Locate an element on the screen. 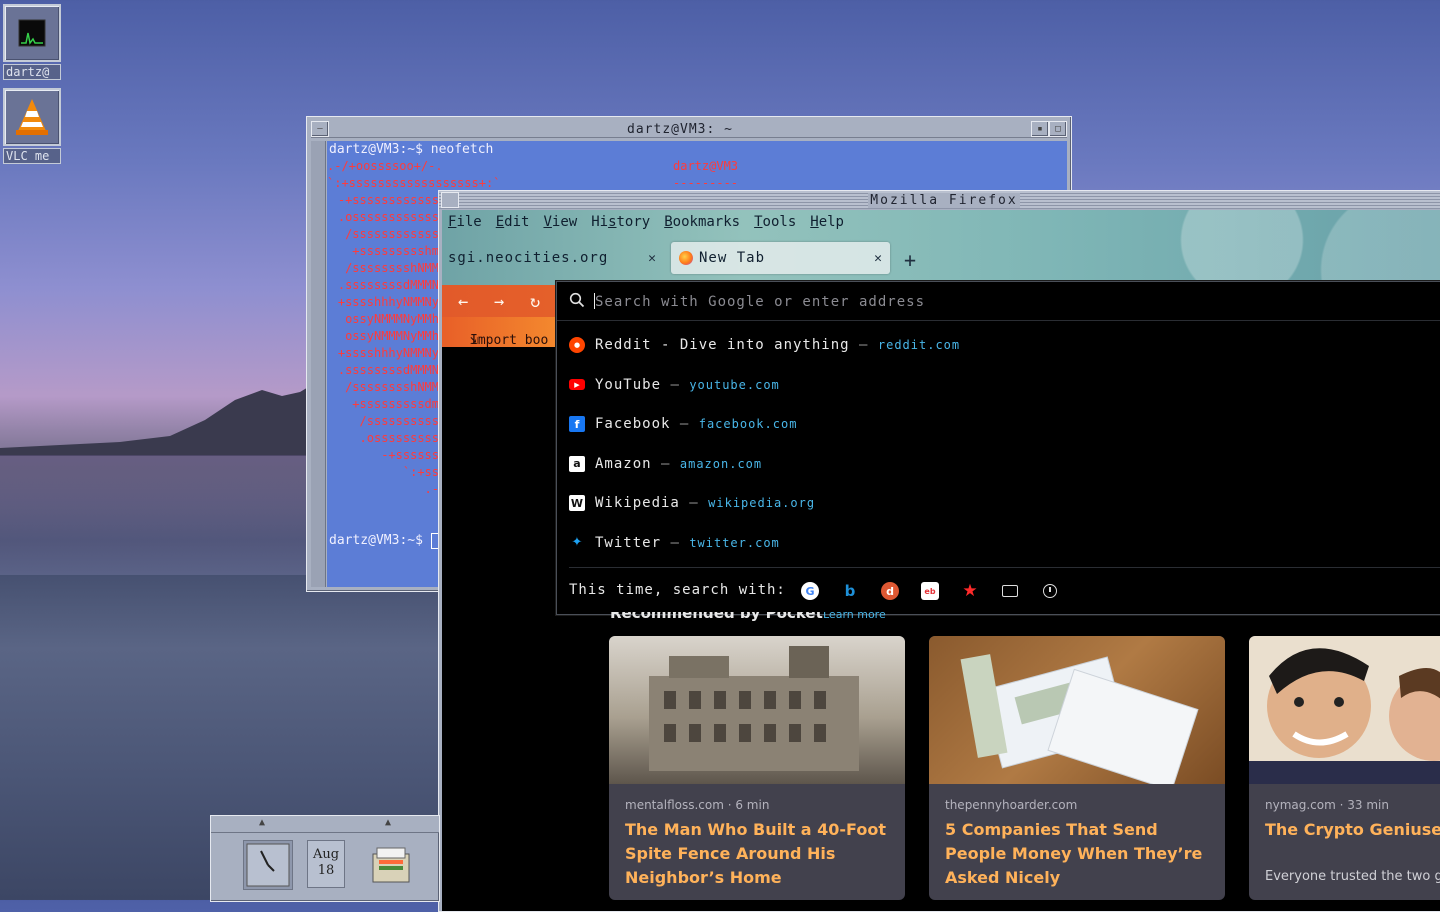 This screenshot has width=1440, height=912. back-arrow-icon: ← is located at coordinates (463, 302).